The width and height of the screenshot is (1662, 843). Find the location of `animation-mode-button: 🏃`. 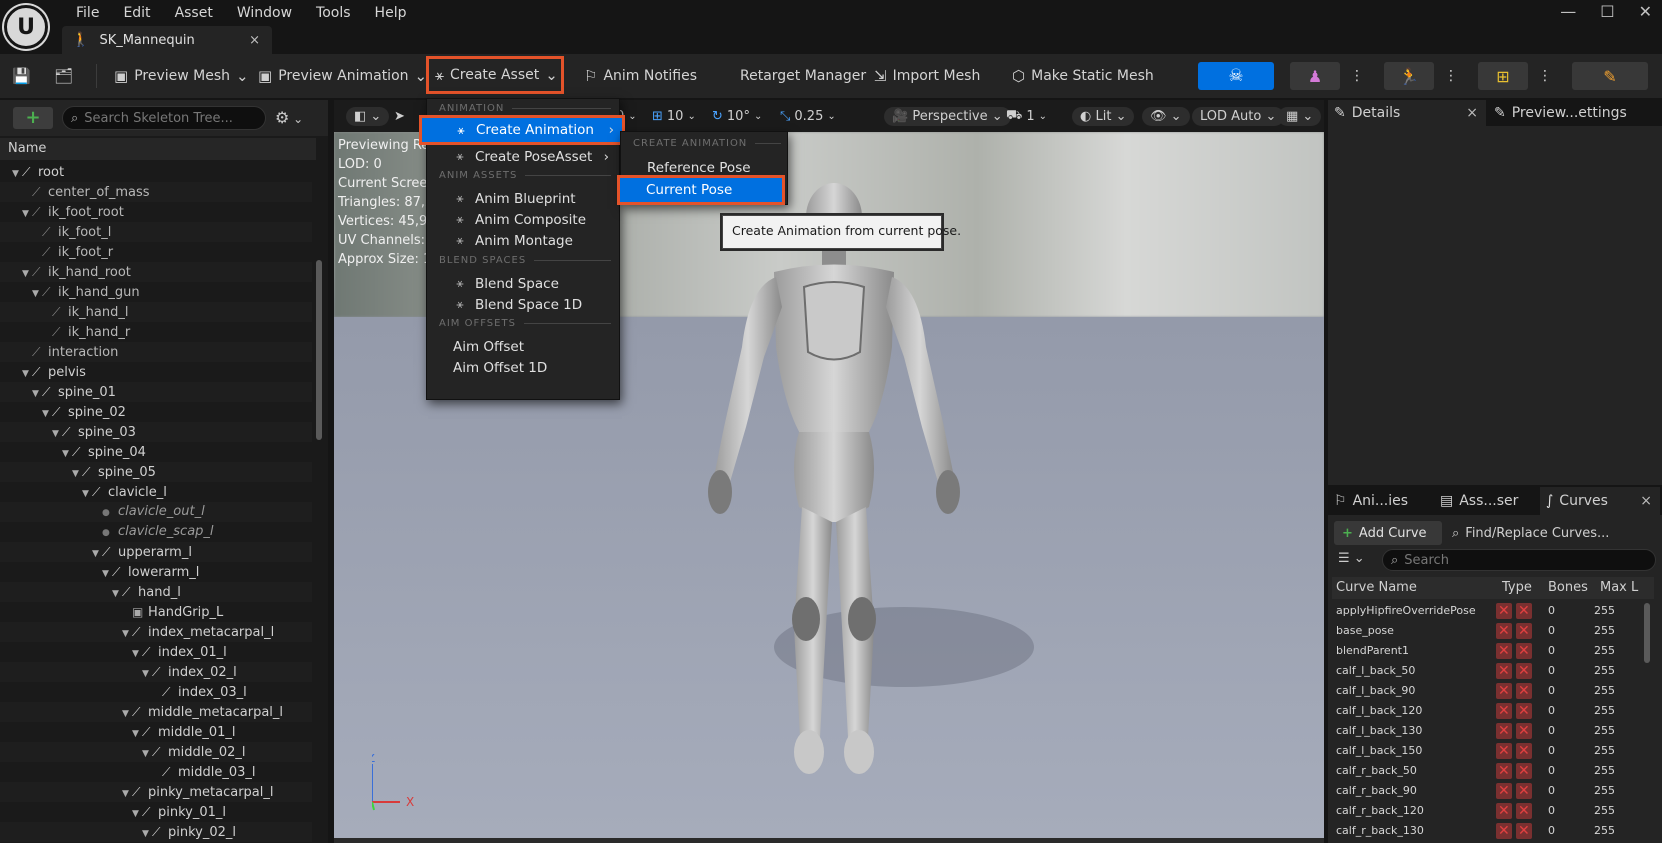

animation-mode-button: 🏃 is located at coordinates (1409, 76).